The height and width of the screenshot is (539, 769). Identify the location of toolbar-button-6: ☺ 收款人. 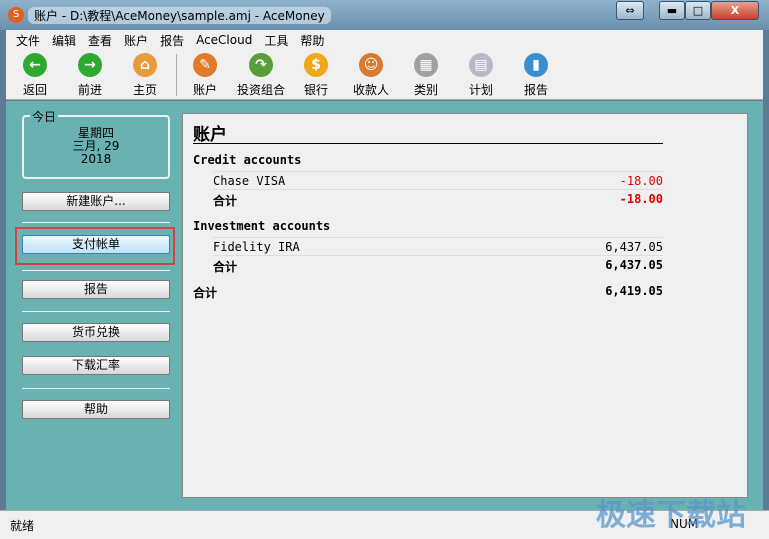
(371, 75).